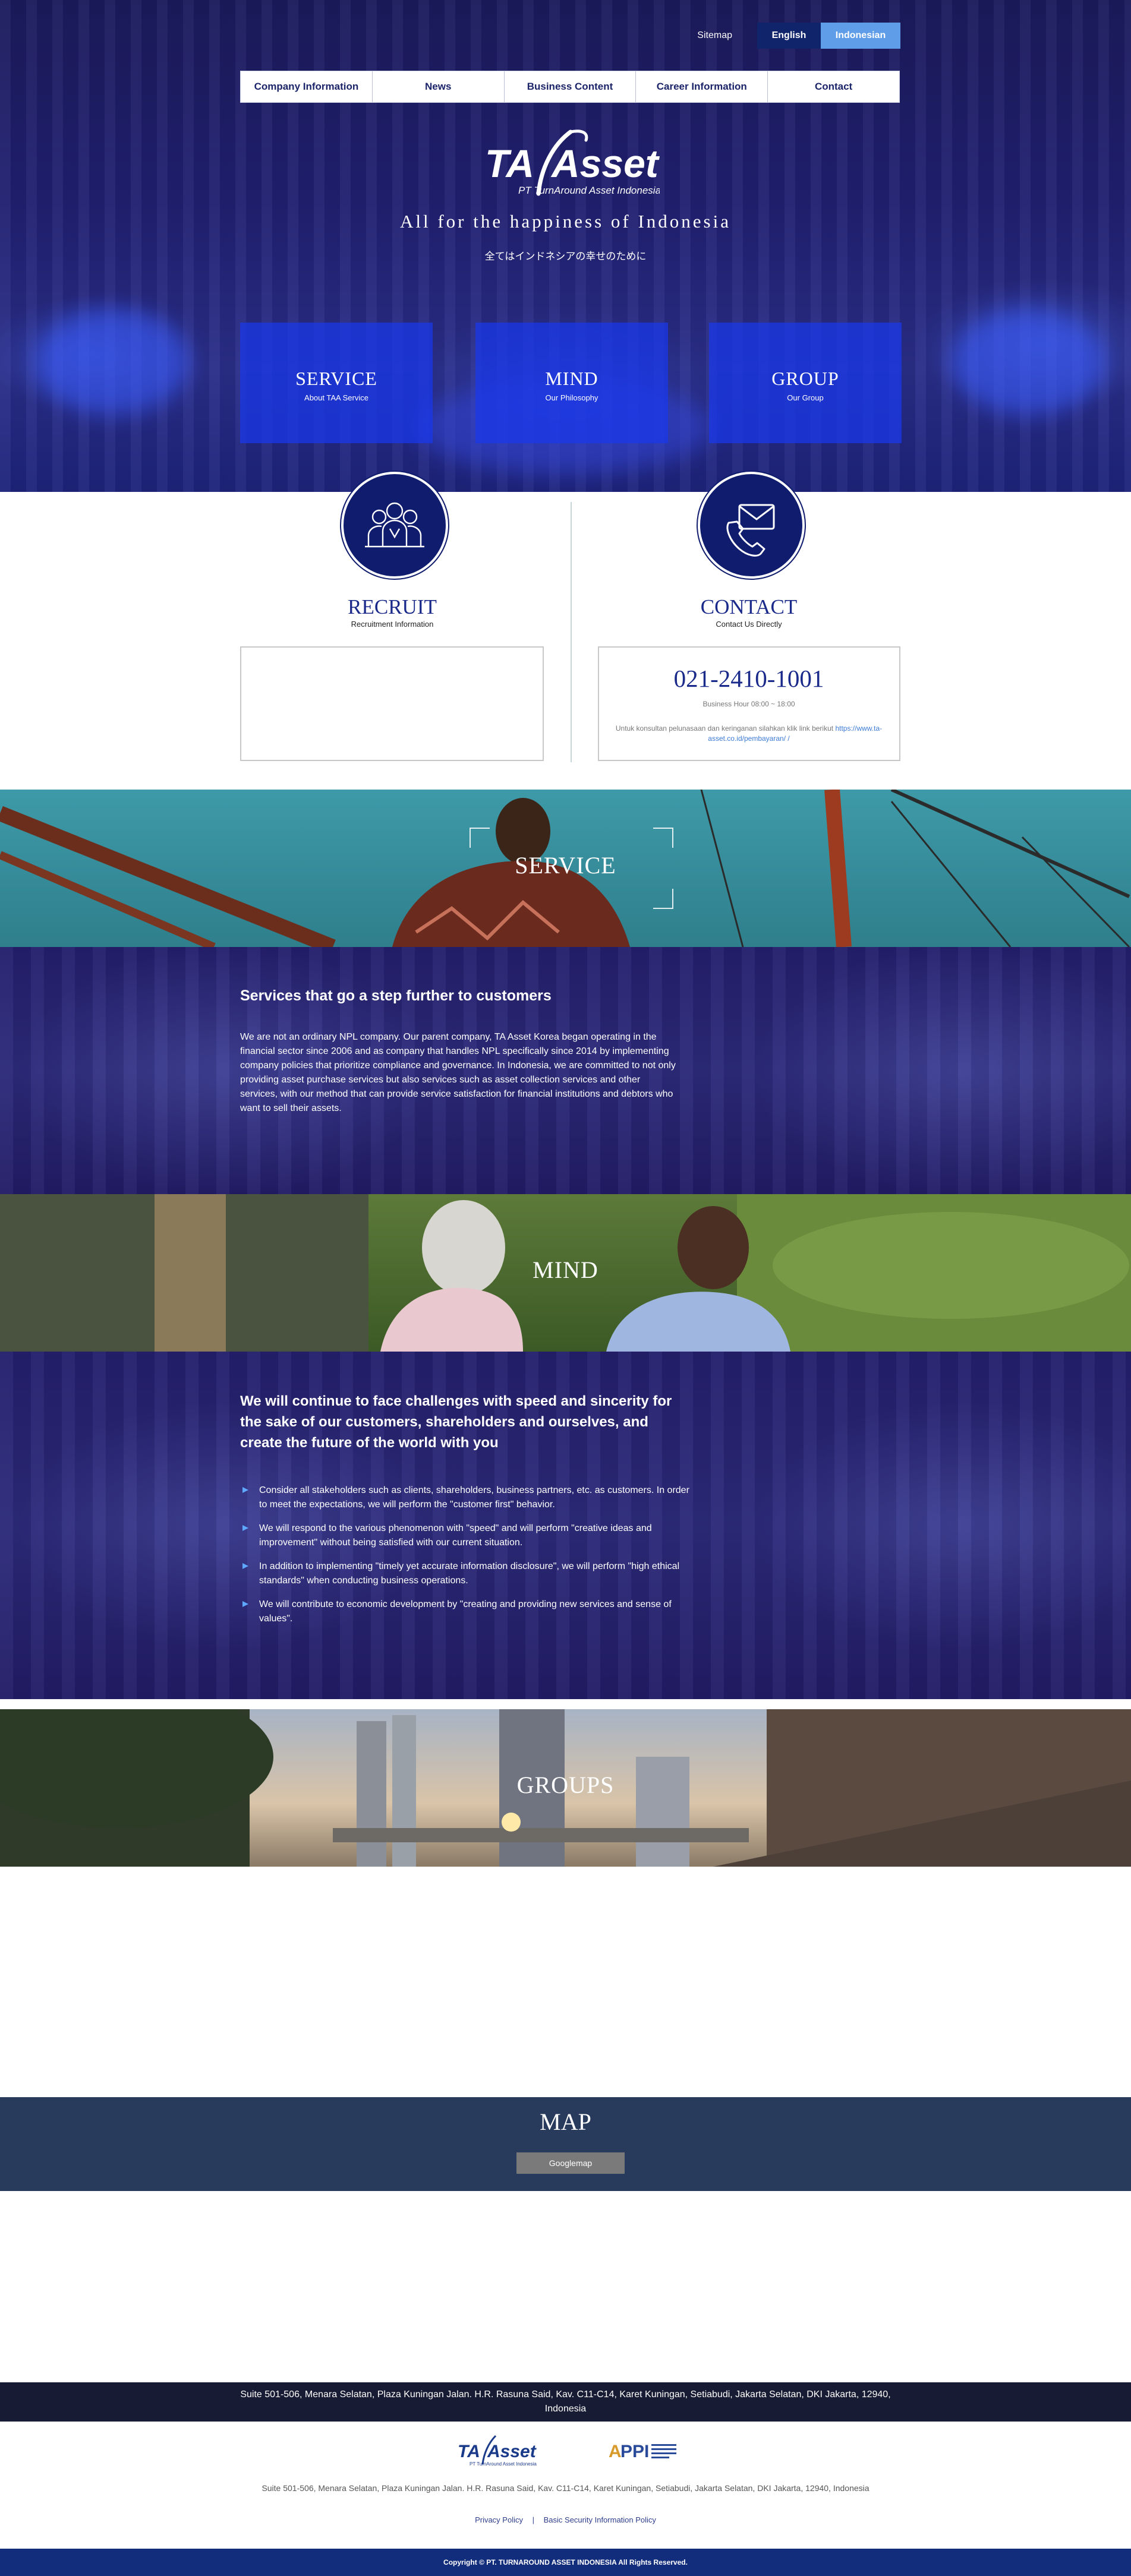 This screenshot has height=2576, width=1131. Describe the element at coordinates (439, 86) in the screenshot. I see `nav-news: News` at that location.